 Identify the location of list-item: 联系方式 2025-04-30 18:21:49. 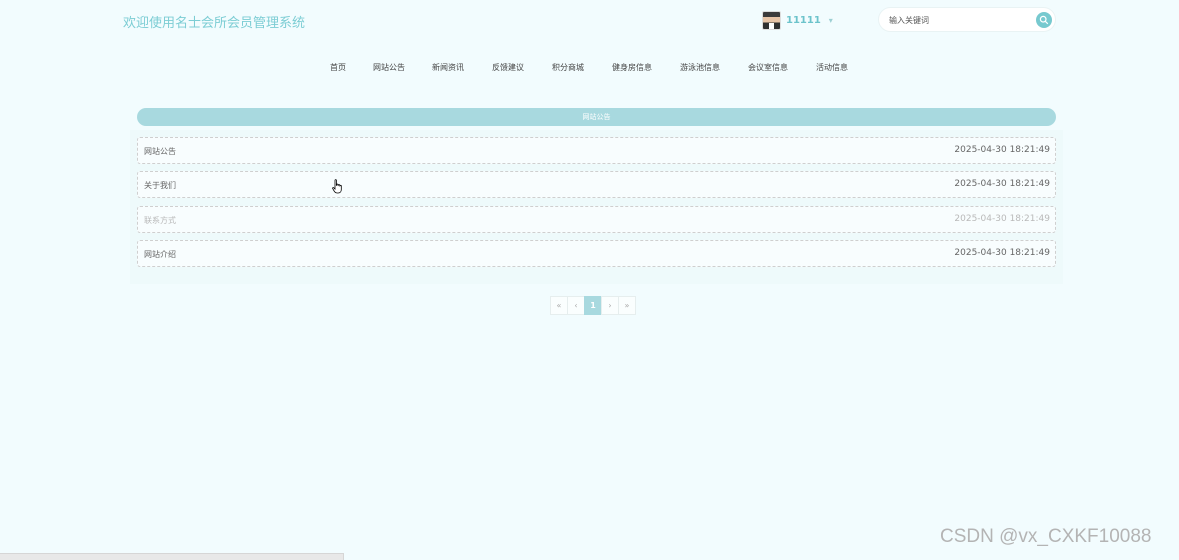
(596, 219).